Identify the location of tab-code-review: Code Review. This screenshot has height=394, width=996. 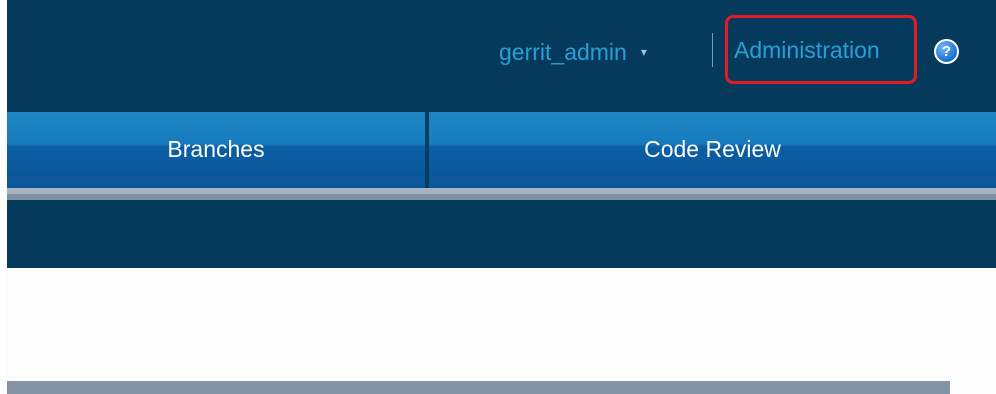
(712, 150).